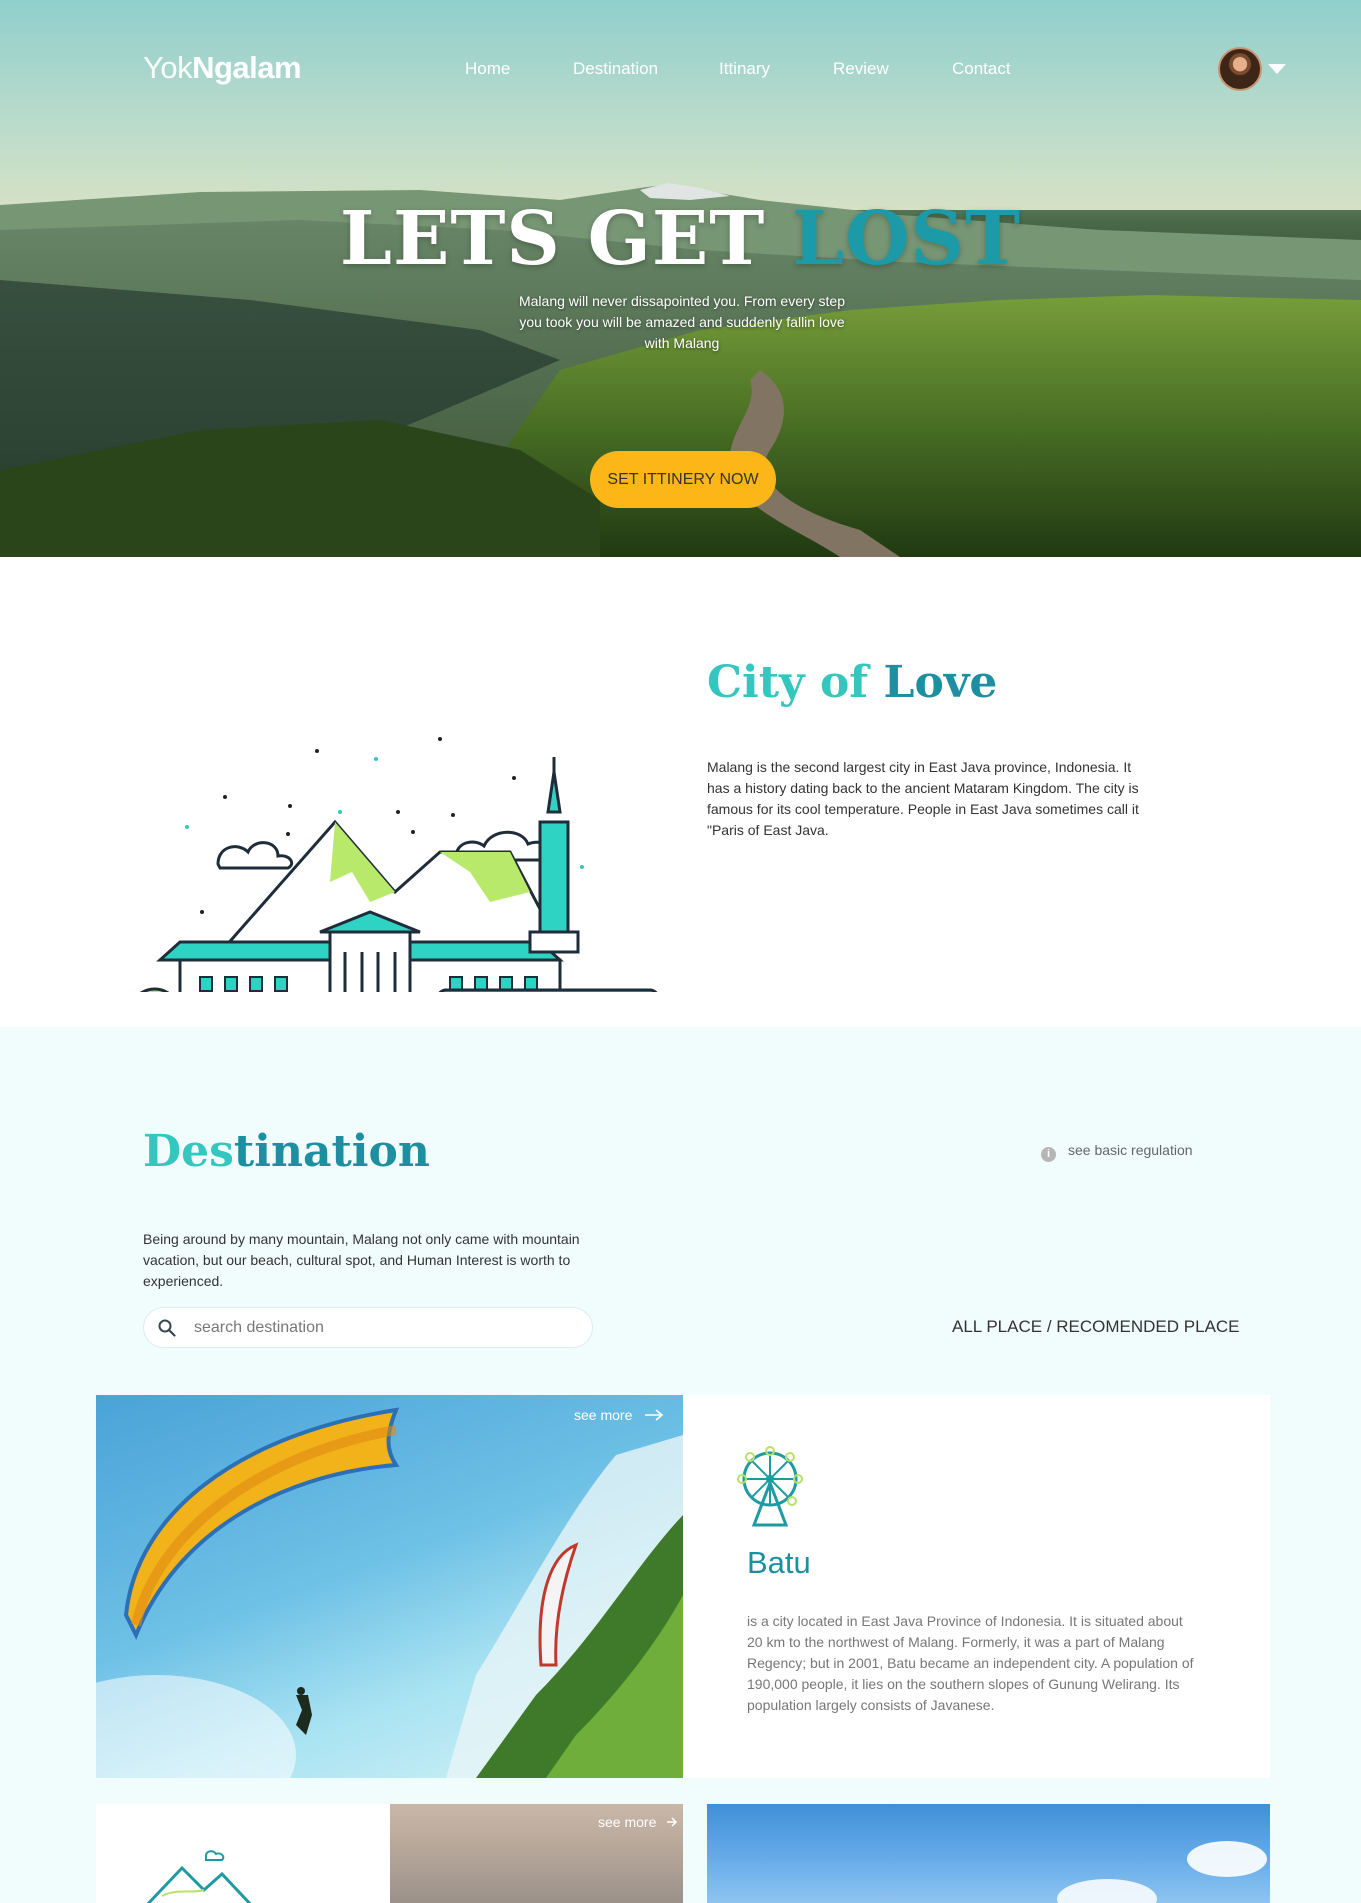  Describe the element at coordinates (770, 1486) in the screenshot. I see `ferris-wheel-icon` at that location.